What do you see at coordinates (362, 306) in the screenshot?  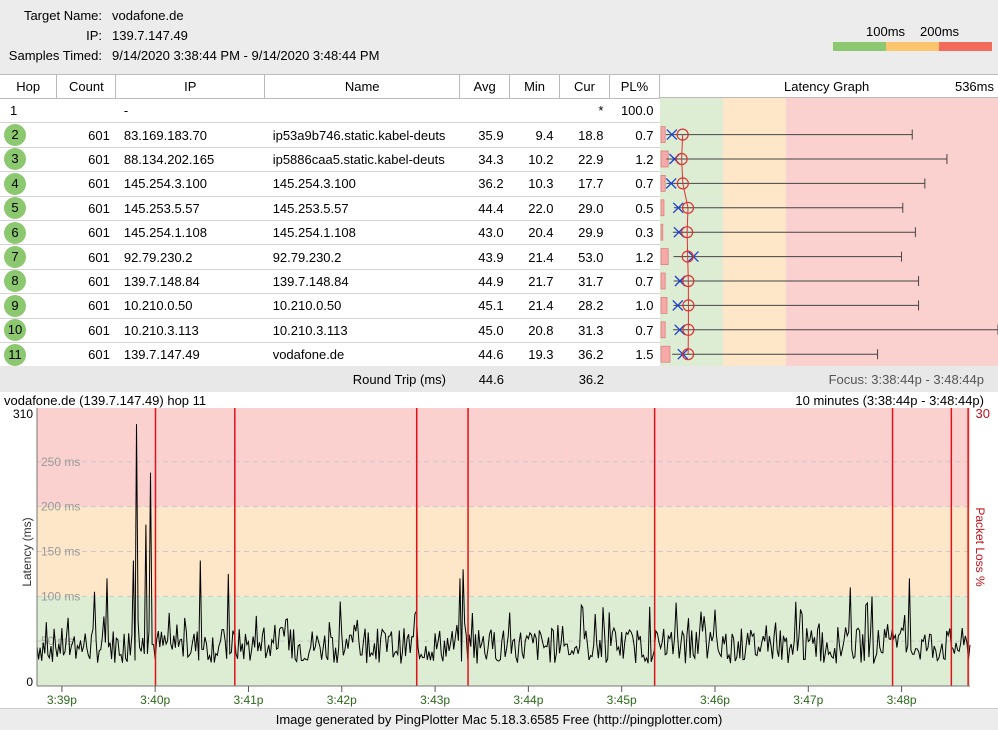 I see `name-cell: 10.210.0.50` at bounding box center [362, 306].